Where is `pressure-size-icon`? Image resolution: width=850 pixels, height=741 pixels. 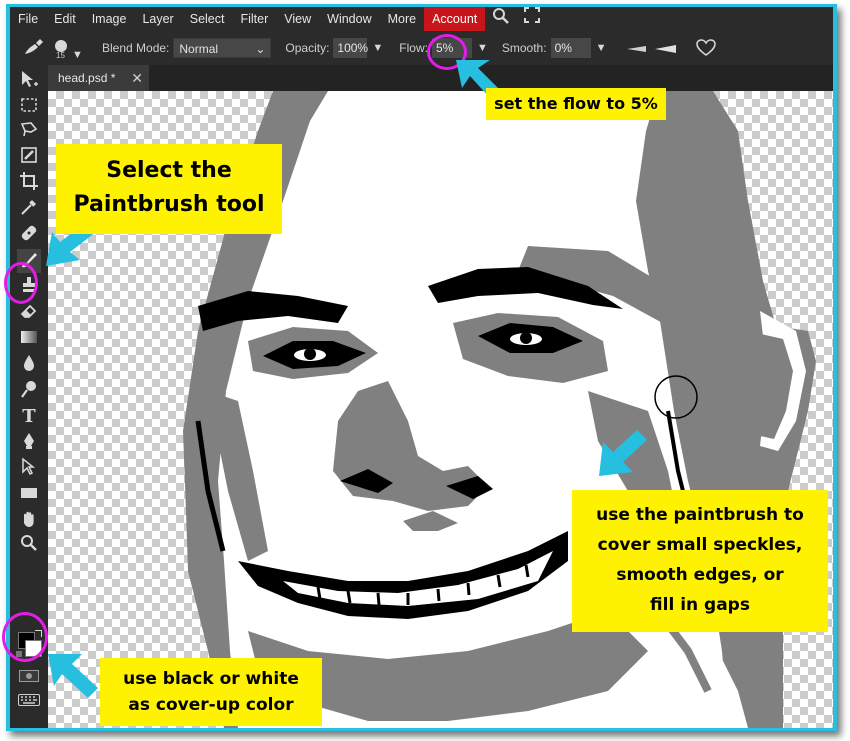 pressure-size-icon is located at coordinates (637, 48).